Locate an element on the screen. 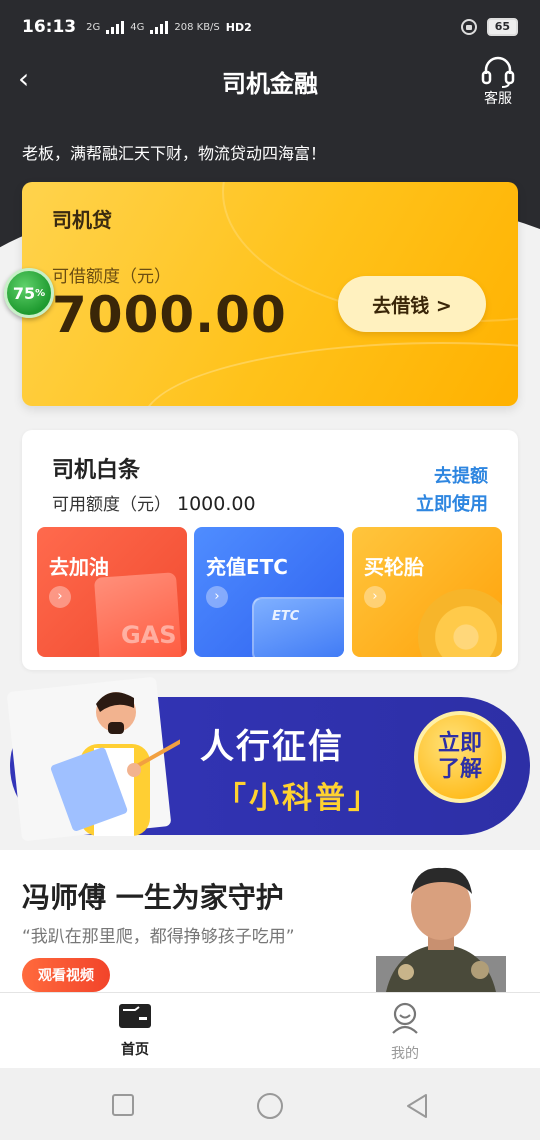  status-right: 65 is located at coordinates (489, 27).